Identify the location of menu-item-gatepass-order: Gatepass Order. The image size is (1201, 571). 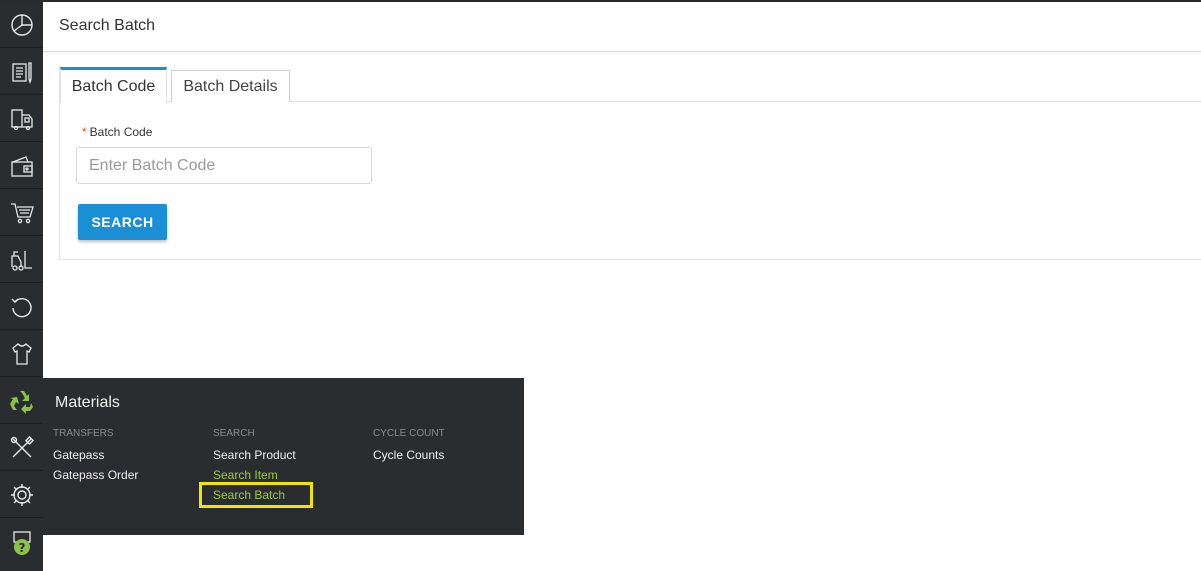
(95, 475).